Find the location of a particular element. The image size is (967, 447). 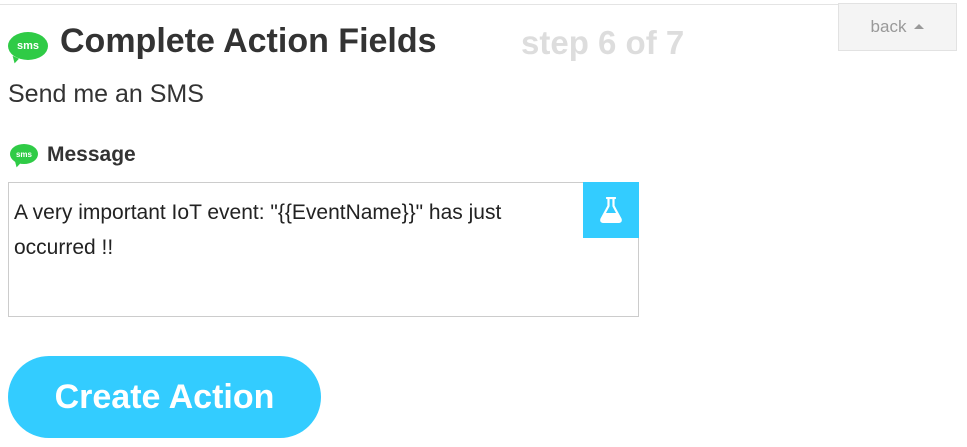

message-field-label: Message is located at coordinates (91, 154).